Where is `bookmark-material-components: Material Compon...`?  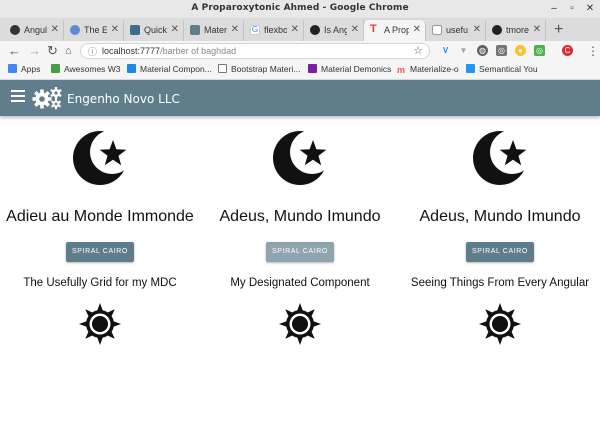 bookmark-material-components: Material Compon... is located at coordinates (169, 69).